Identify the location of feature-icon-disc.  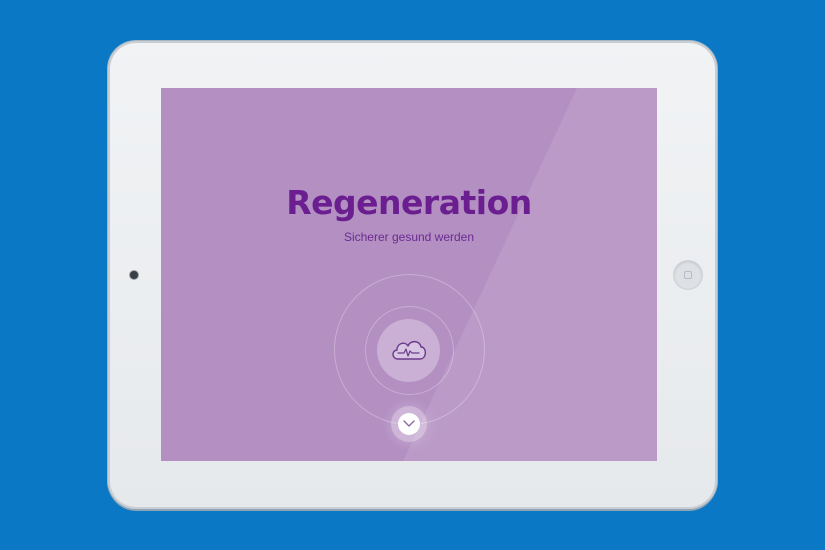
(408, 350).